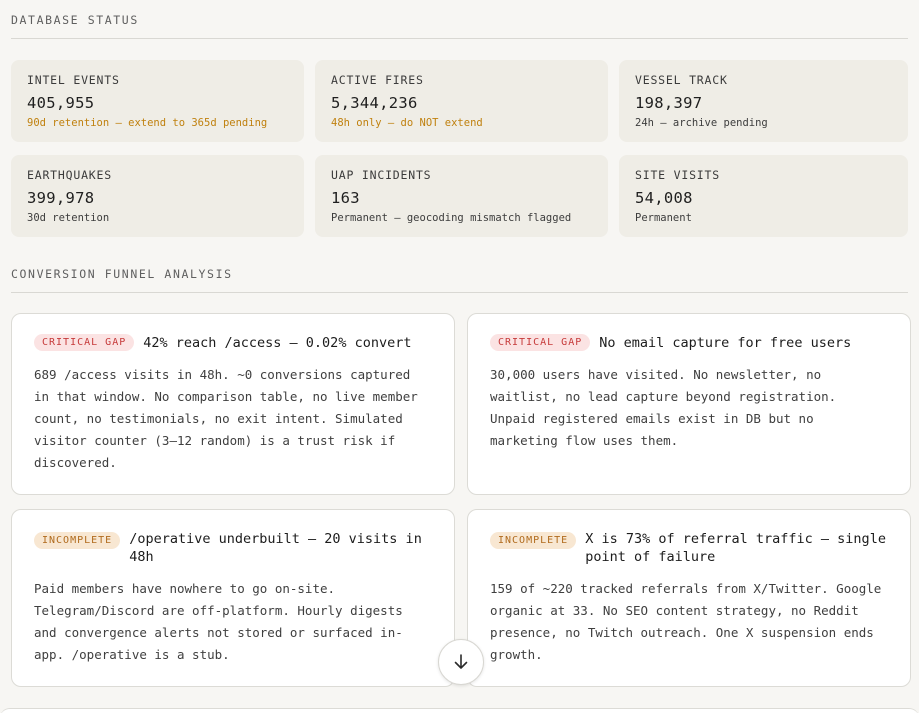  What do you see at coordinates (381, 175) in the screenshot?
I see `stat-label: UAP INCIDENTS` at bounding box center [381, 175].